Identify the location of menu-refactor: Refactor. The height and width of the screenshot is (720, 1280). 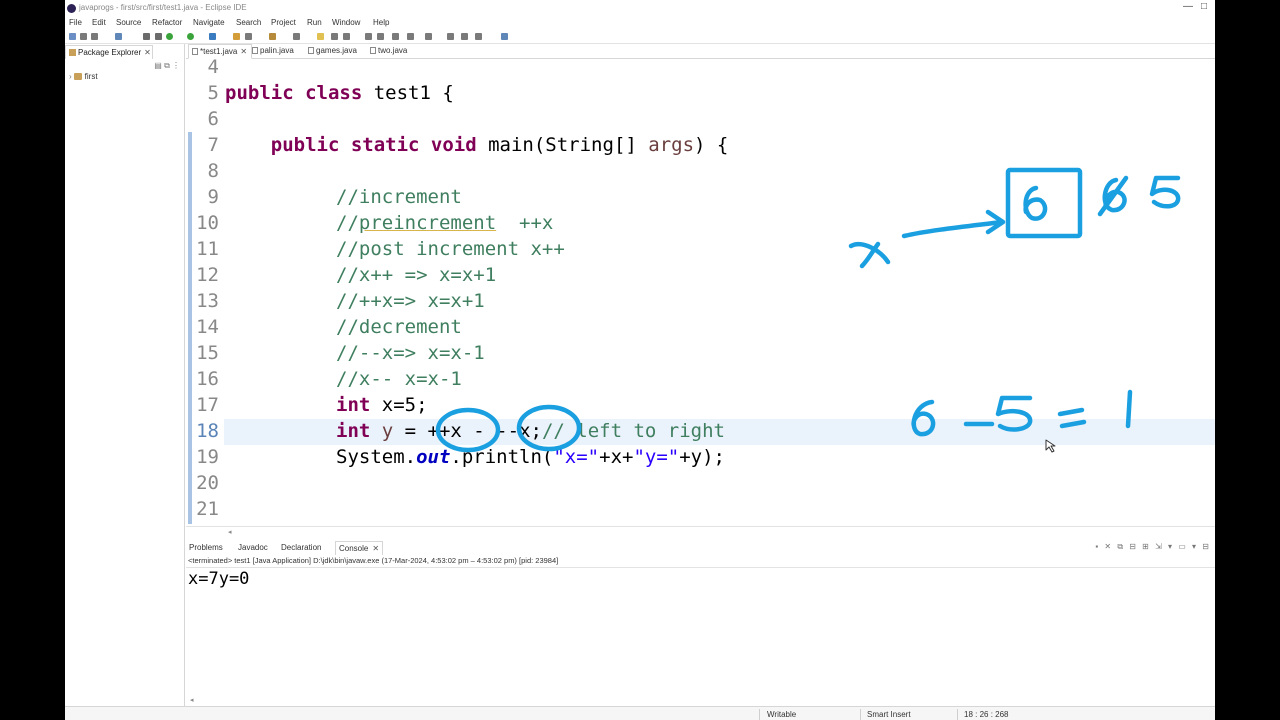
(167, 22).